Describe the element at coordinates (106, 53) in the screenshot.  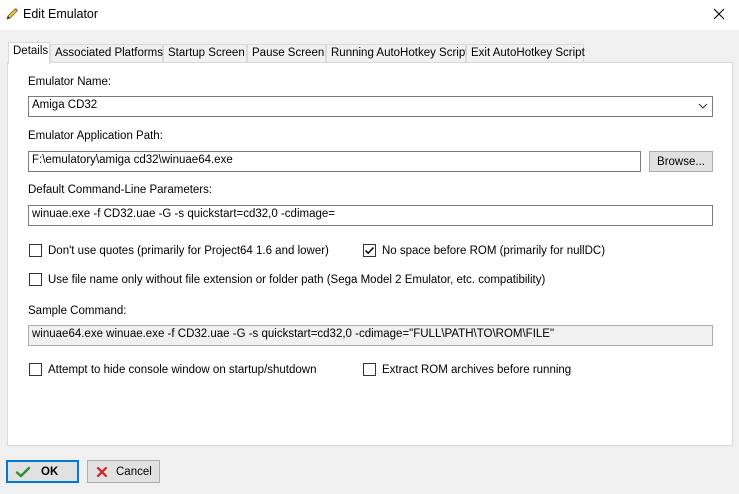
I see `tab-associated-platforms: Associated Platforms` at that location.